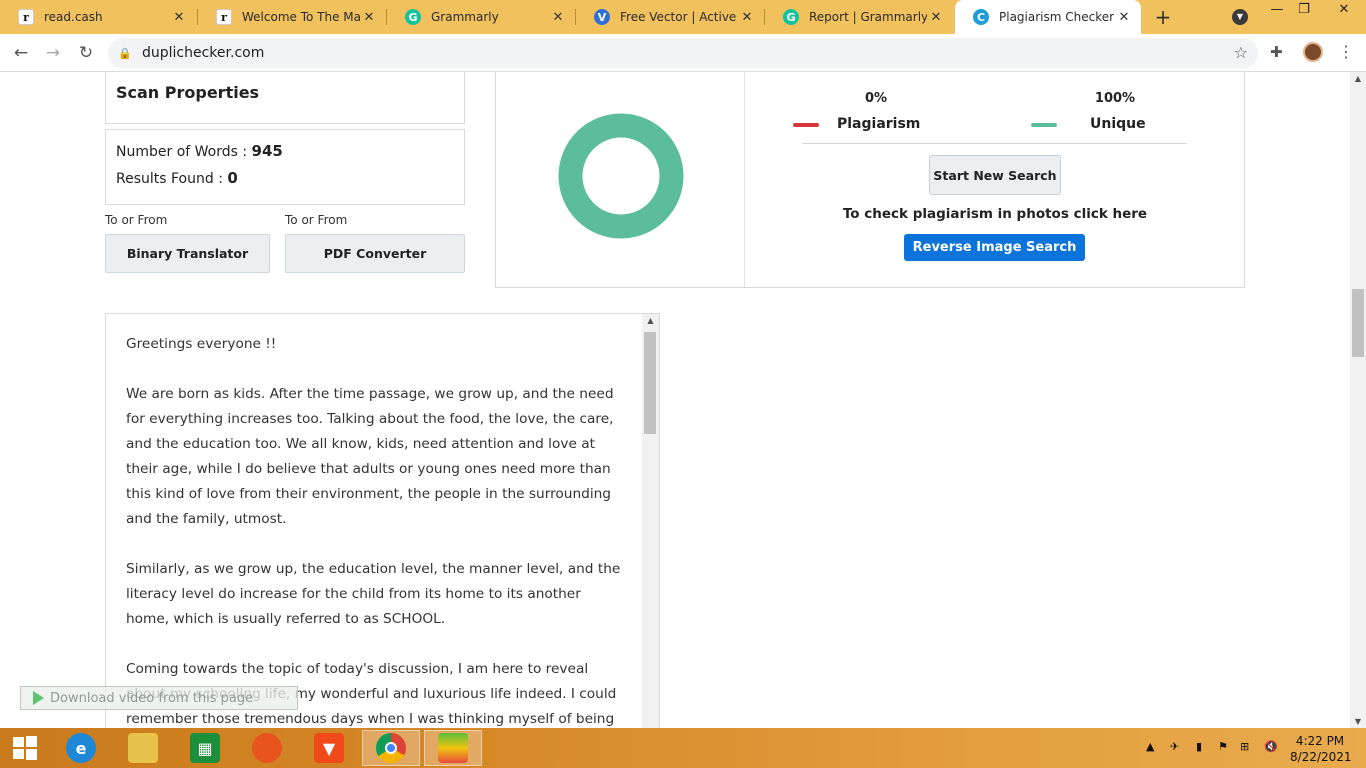 This screenshot has height=768, width=1366. Describe the element at coordinates (602, 17) in the screenshot. I see `freepik-favicon-icon: V` at that location.